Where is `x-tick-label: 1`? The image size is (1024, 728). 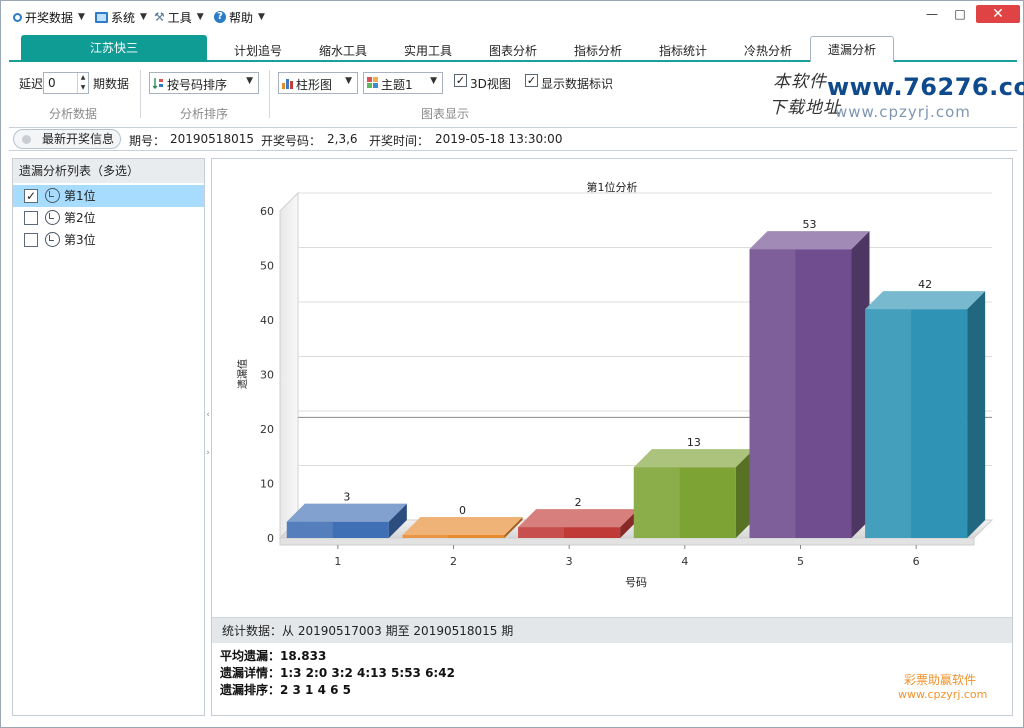 x-tick-label: 1 is located at coordinates (337, 561).